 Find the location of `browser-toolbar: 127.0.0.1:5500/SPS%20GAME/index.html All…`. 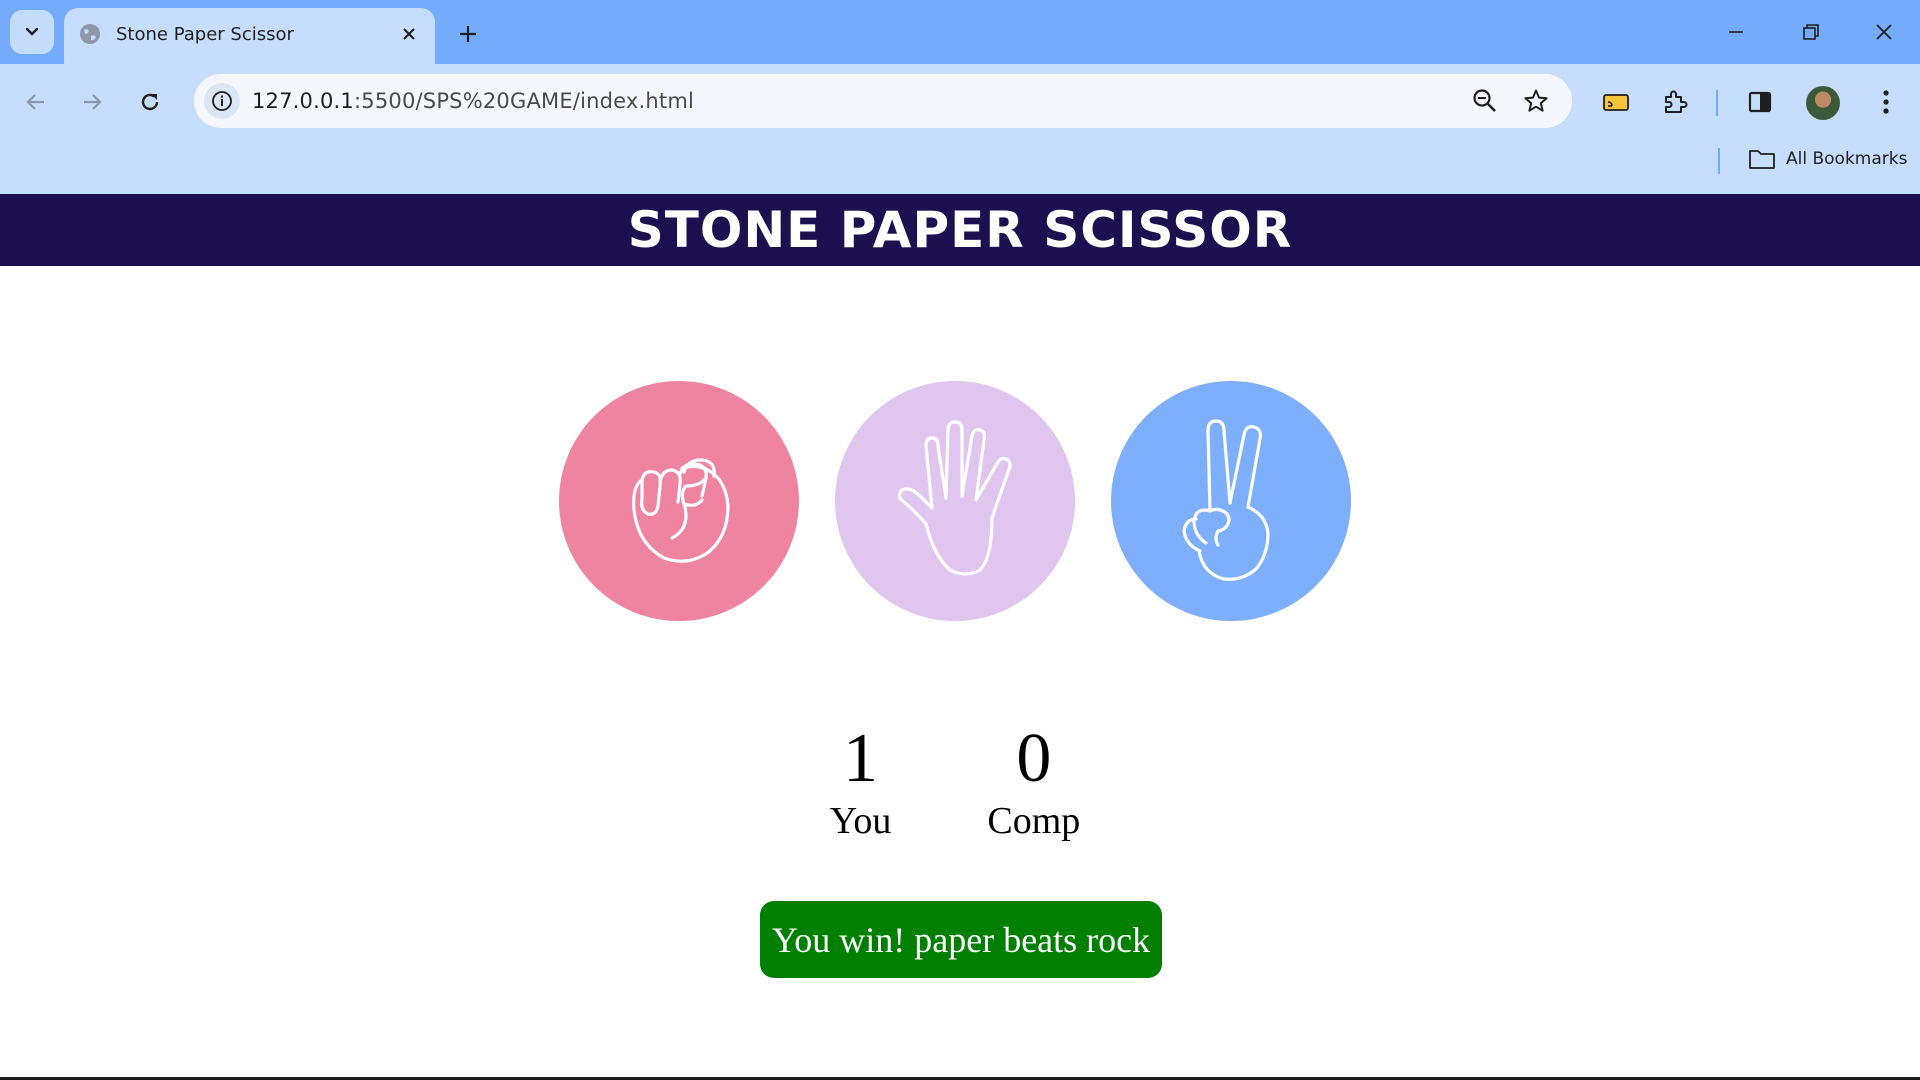

browser-toolbar: 127.0.0.1:5500/SPS%20GAME/index.html All… is located at coordinates (960, 129).